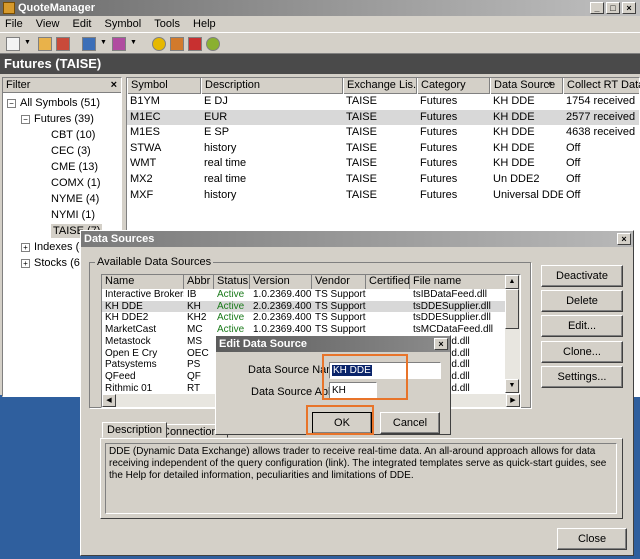 Image resolution: width=640 pixels, height=559 pixels. What do you see at coordinates (624, 239) in the screenshot?
I see `close-dialog-button: ×` at bounding box center [624, 239].